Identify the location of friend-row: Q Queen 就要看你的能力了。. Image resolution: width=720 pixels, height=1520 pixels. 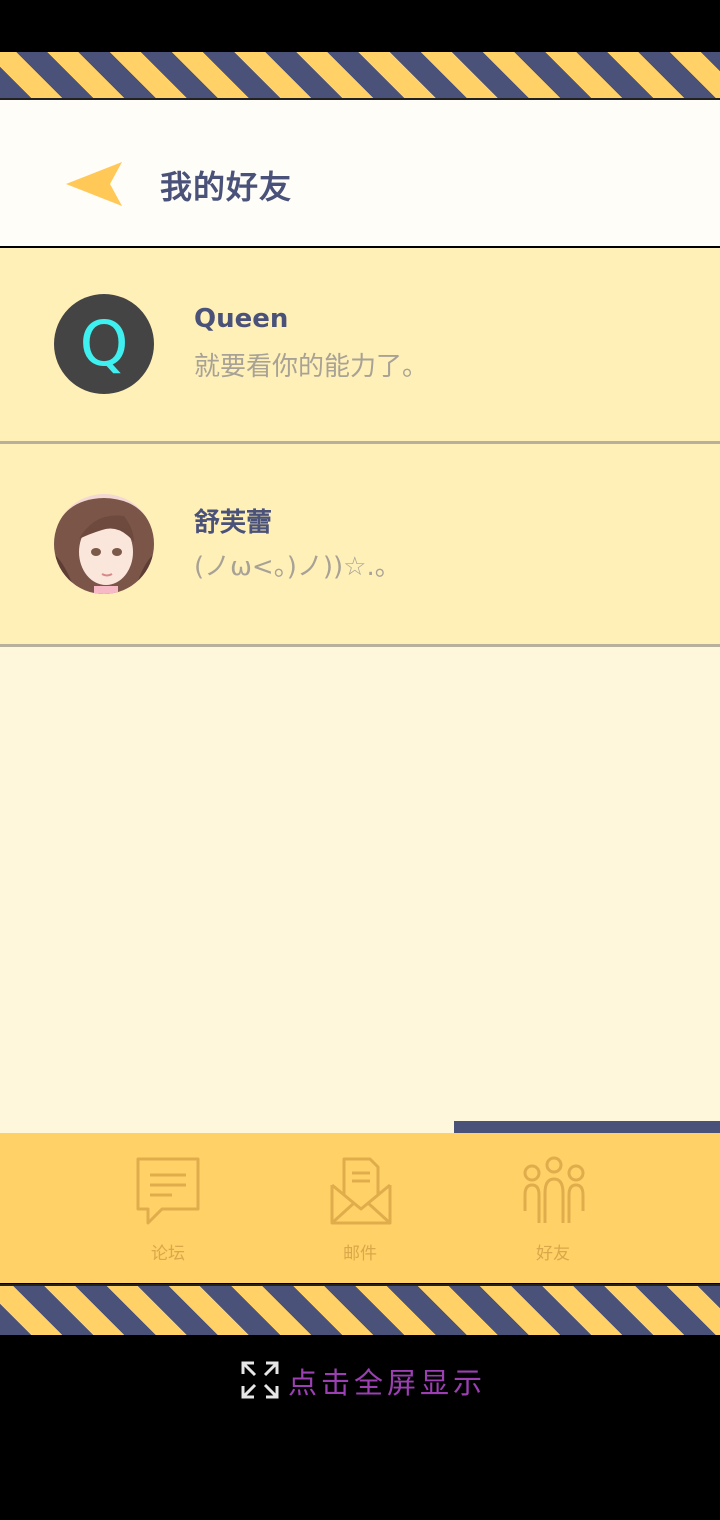
(360, 346).